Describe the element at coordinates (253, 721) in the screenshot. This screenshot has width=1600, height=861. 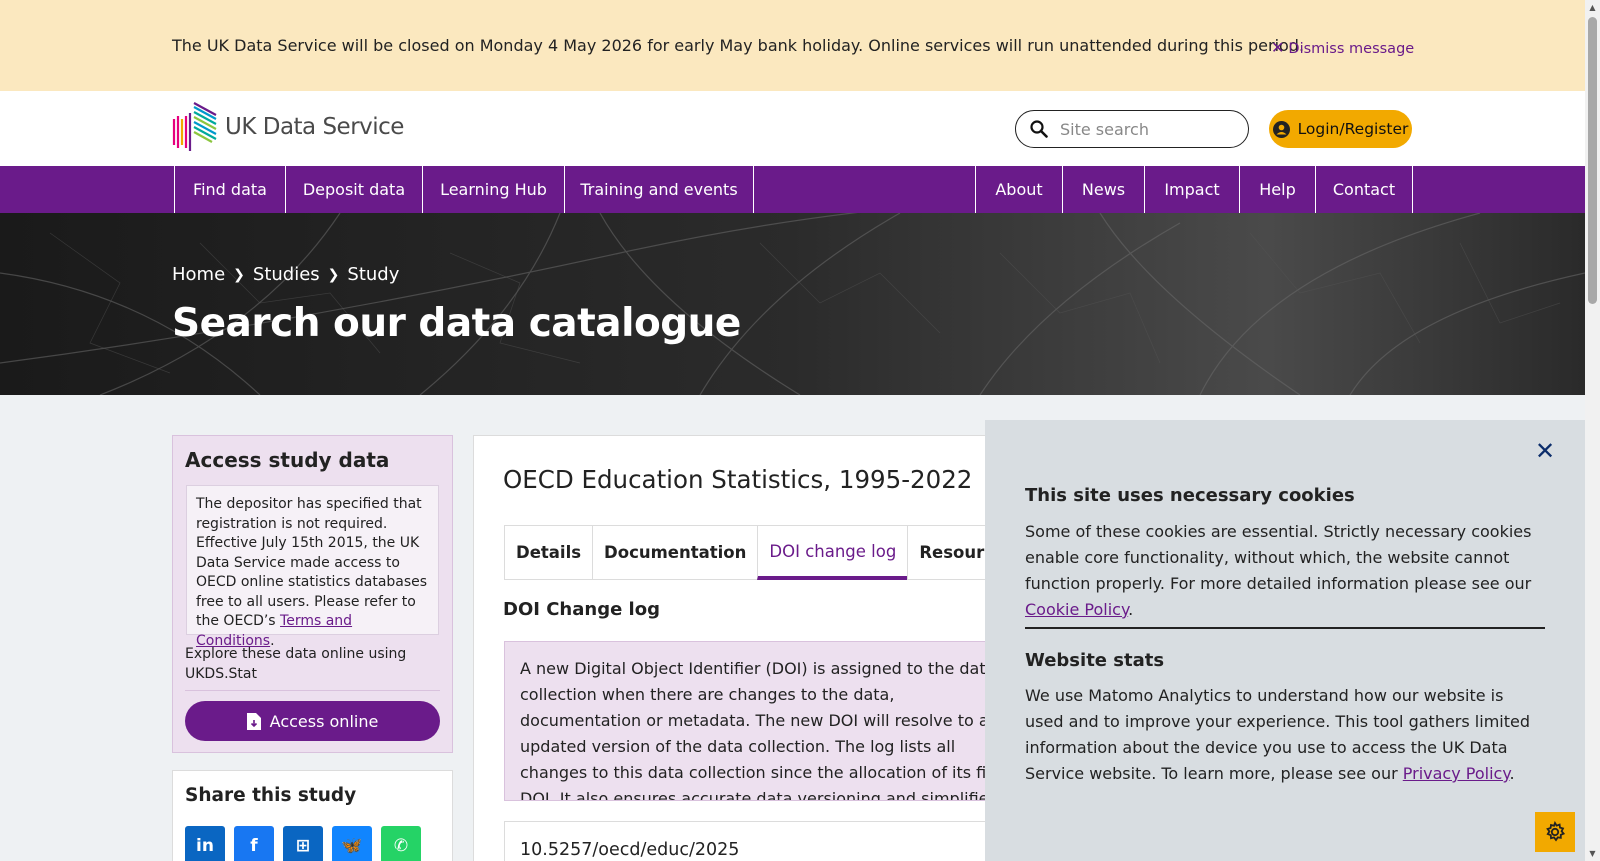
I see `file-download-icon` at that location.